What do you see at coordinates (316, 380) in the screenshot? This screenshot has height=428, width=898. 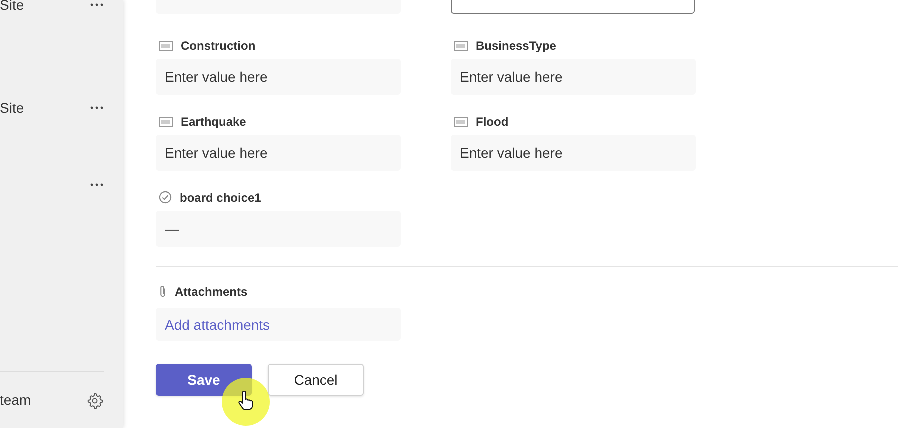 I see `cancel-button: Cancel` at bounding box center [316, 380].